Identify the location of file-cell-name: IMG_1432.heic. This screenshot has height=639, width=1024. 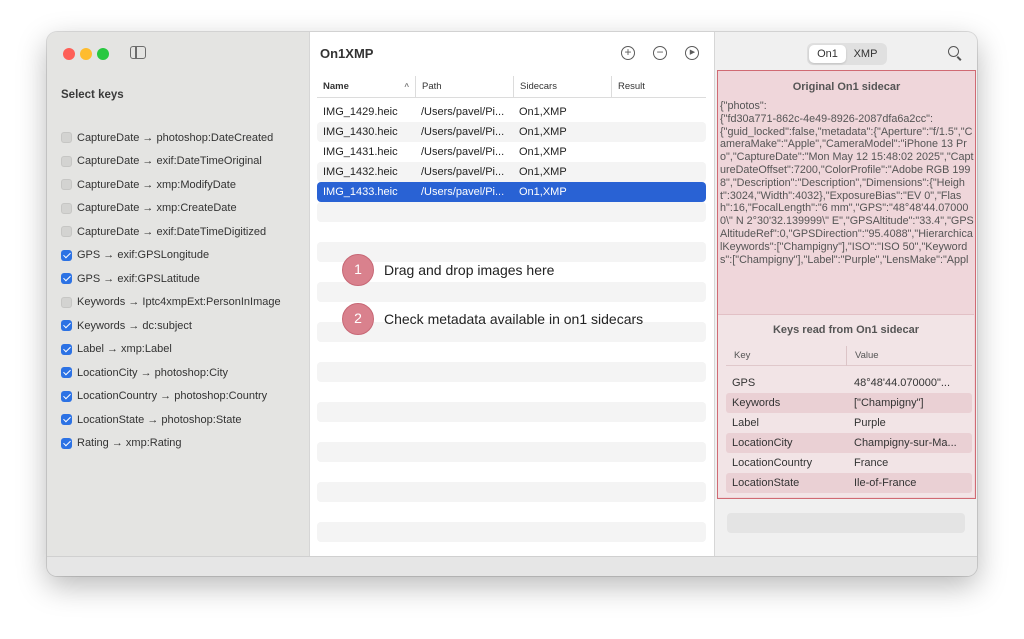
(360, 172).